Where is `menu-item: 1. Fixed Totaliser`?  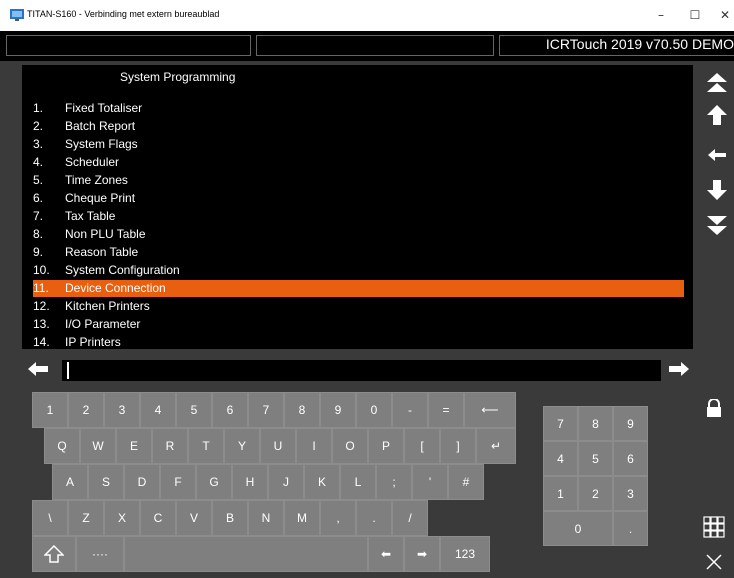 menu-item: 1. Fixed Totaliser is located at coordinates (358, 108).